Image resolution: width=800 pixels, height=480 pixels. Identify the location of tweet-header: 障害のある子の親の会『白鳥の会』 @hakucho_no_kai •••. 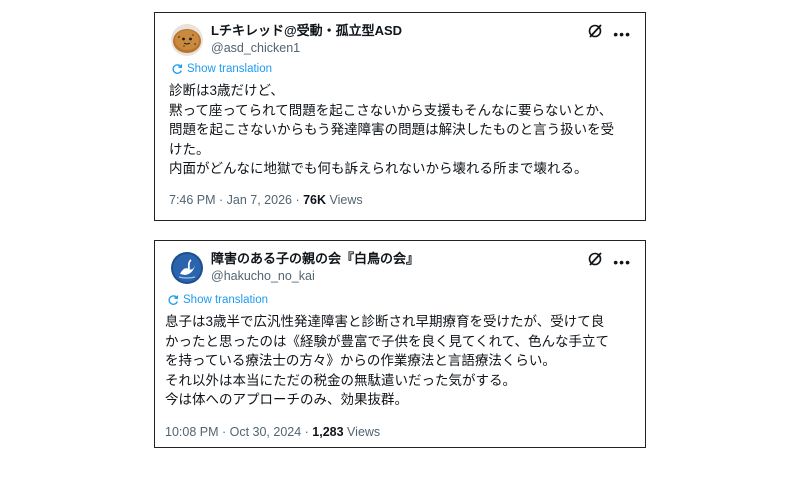
(400, 271).